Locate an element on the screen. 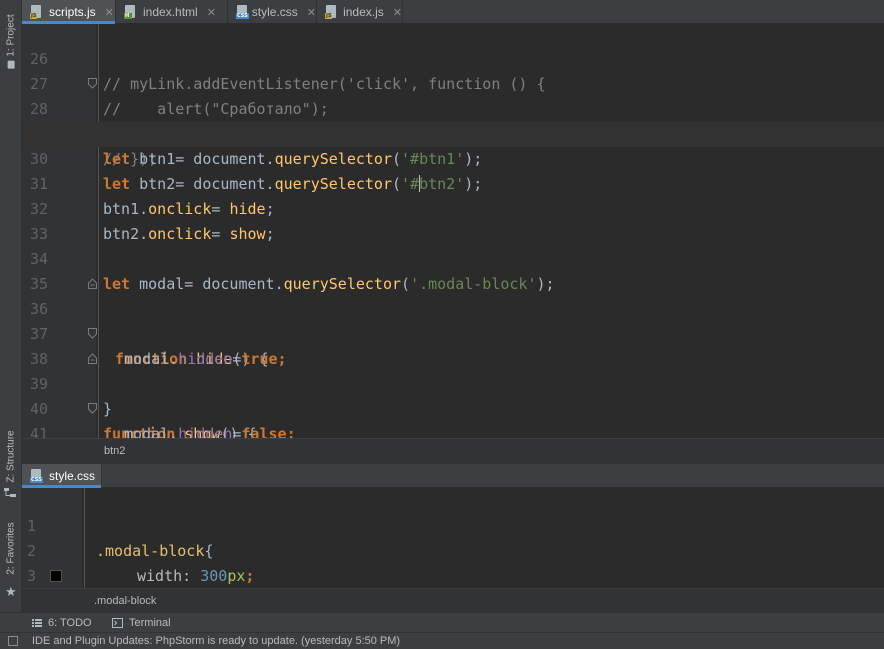  tab-style-css-panel: CSS style.css is located at coordinates (62, 476).